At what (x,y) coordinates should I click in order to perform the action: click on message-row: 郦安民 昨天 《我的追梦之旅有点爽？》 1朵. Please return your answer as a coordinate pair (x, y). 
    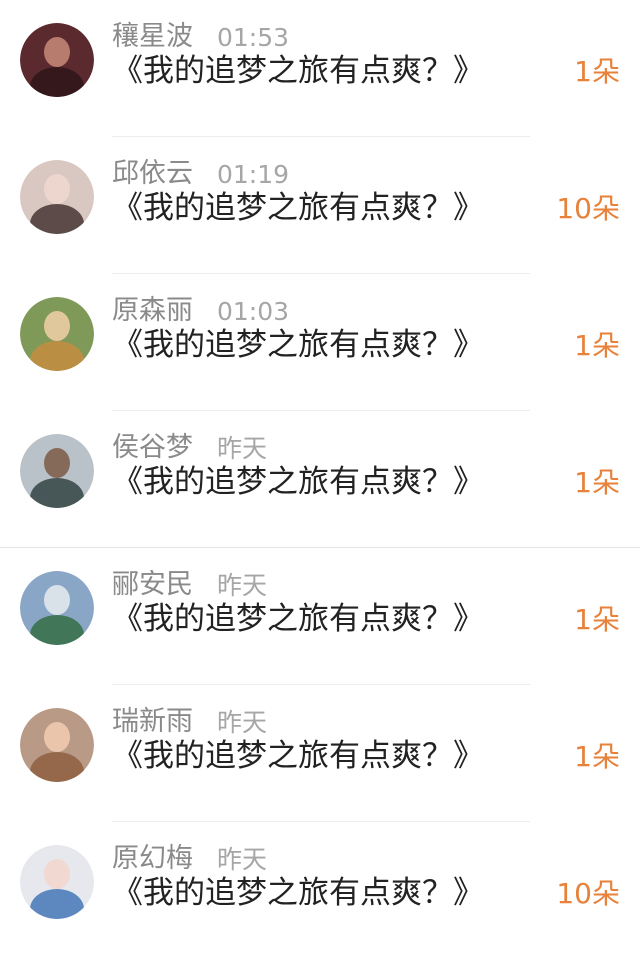
    Looking at the image, I should click on (320, 616).